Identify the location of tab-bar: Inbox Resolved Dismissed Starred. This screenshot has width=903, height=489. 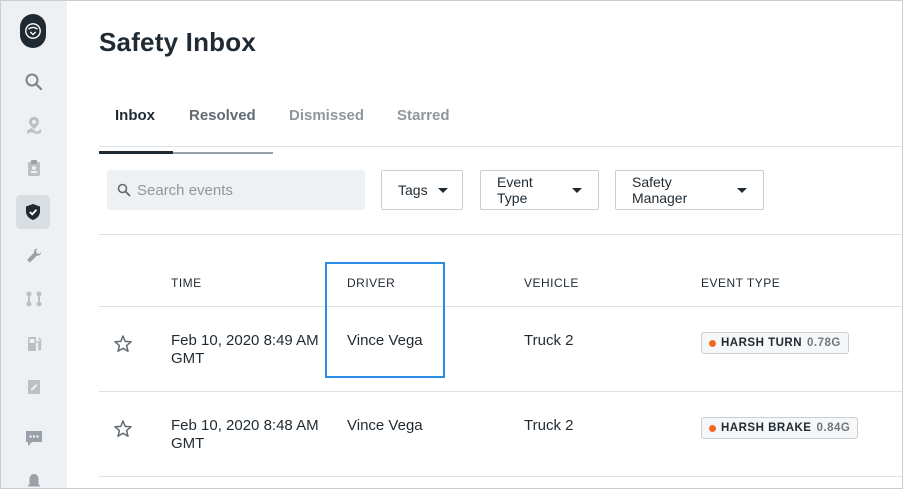
(500, 126).